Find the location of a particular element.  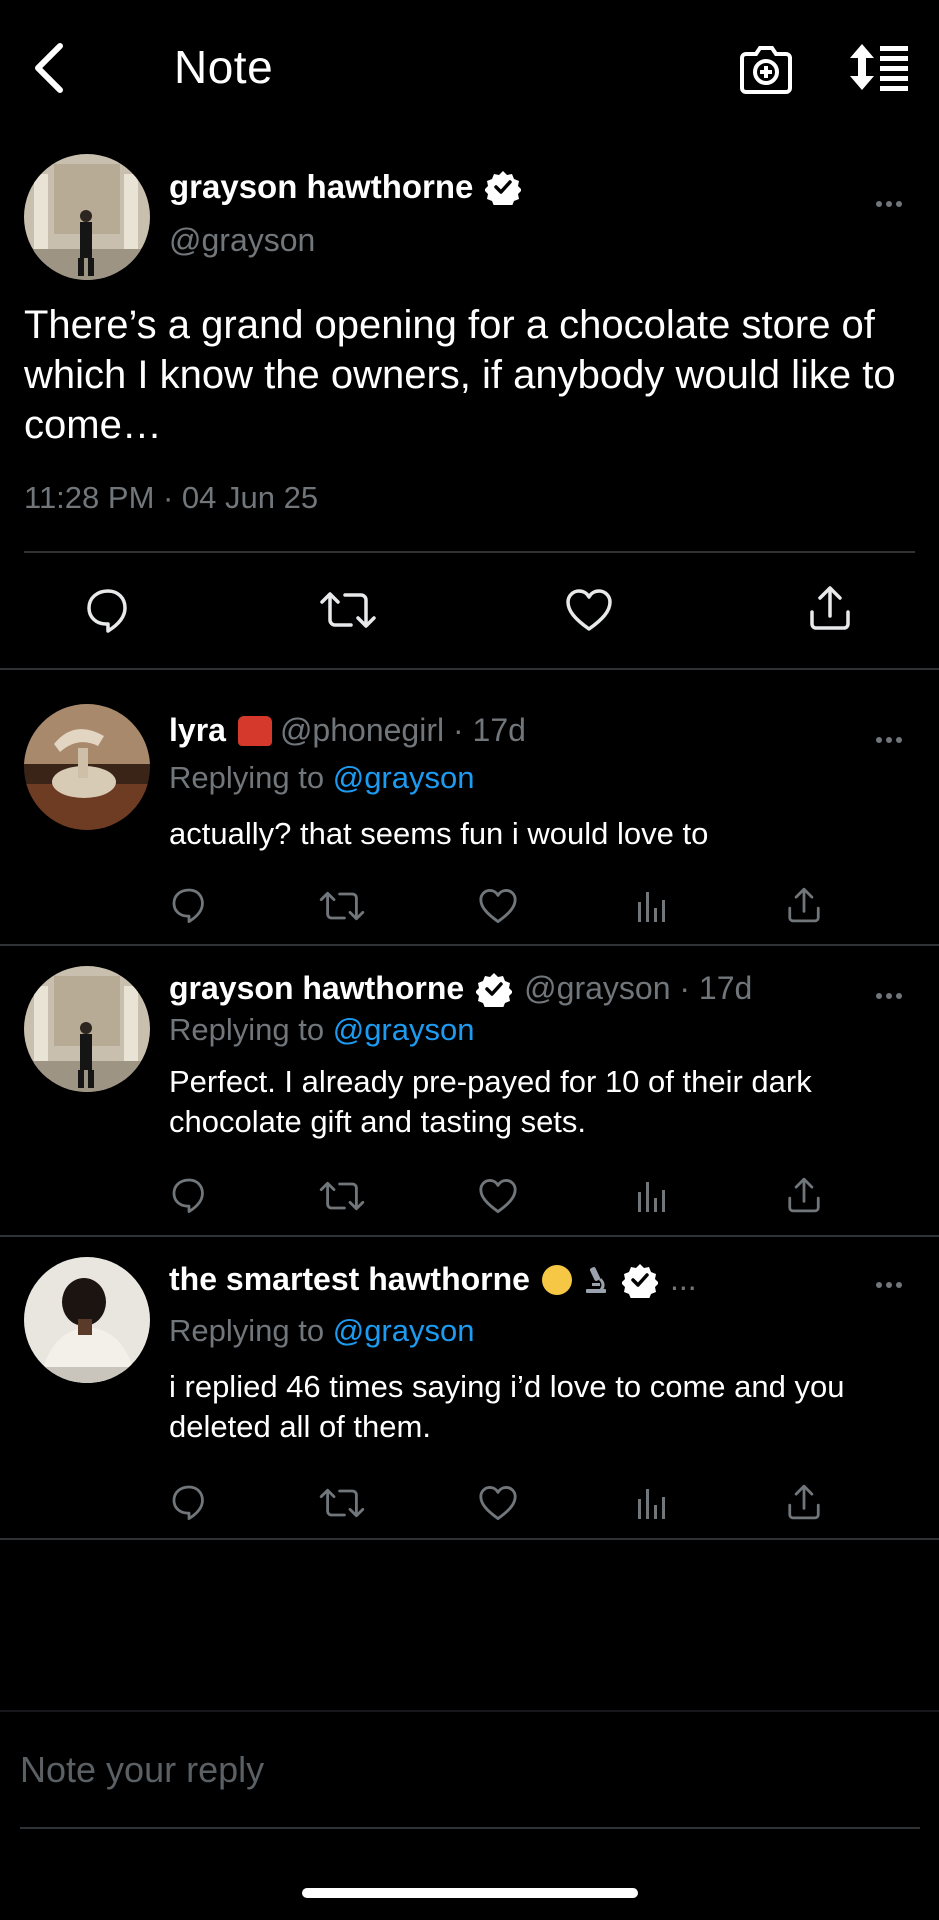

reply-input is located at coordinates (470, 1770).